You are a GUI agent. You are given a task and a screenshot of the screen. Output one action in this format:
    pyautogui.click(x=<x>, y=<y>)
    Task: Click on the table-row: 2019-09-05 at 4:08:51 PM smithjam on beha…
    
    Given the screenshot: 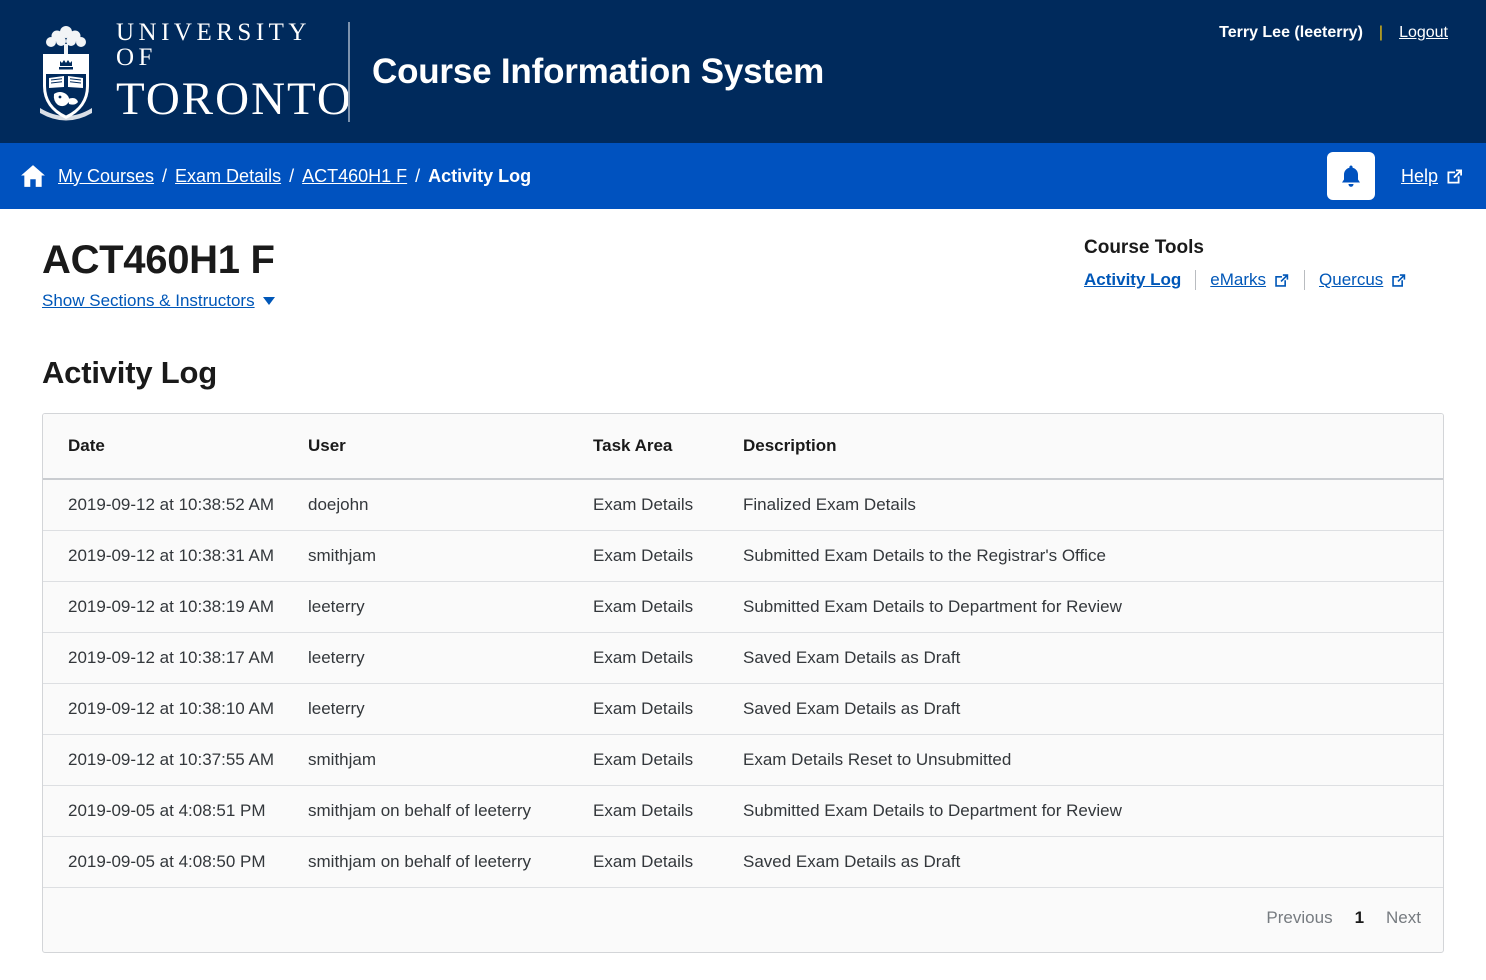 What is the action you would take?
    pyautogui.click(x=743, y=811)
    